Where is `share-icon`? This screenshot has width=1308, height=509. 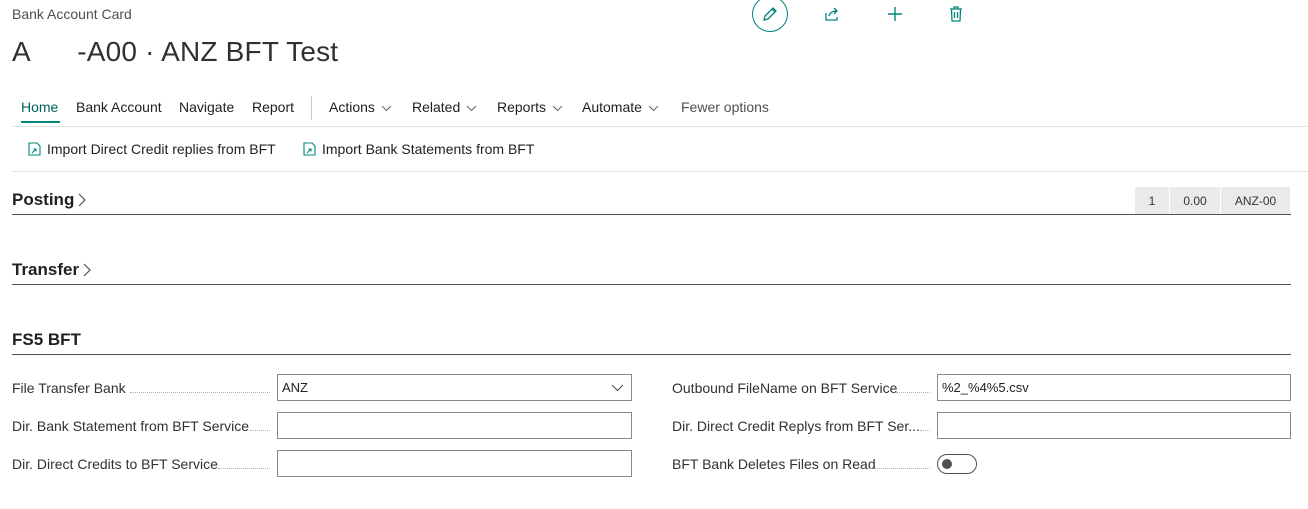 share-icon is located at coordinates (831, 14).